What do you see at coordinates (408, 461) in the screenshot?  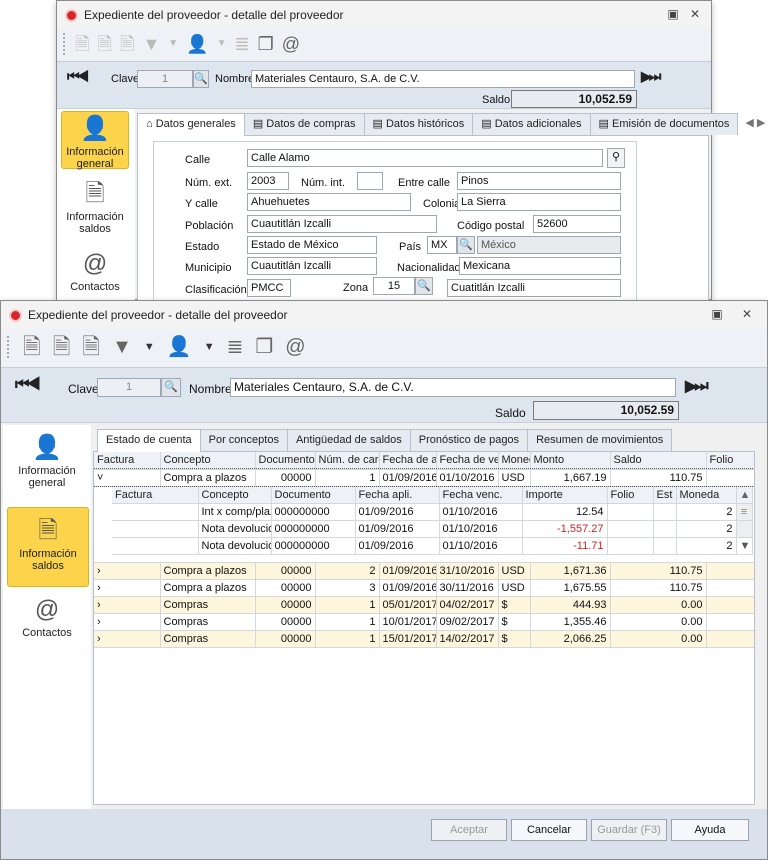 I see `column-header: Fecha de ap` at bounding box center [408, 461].